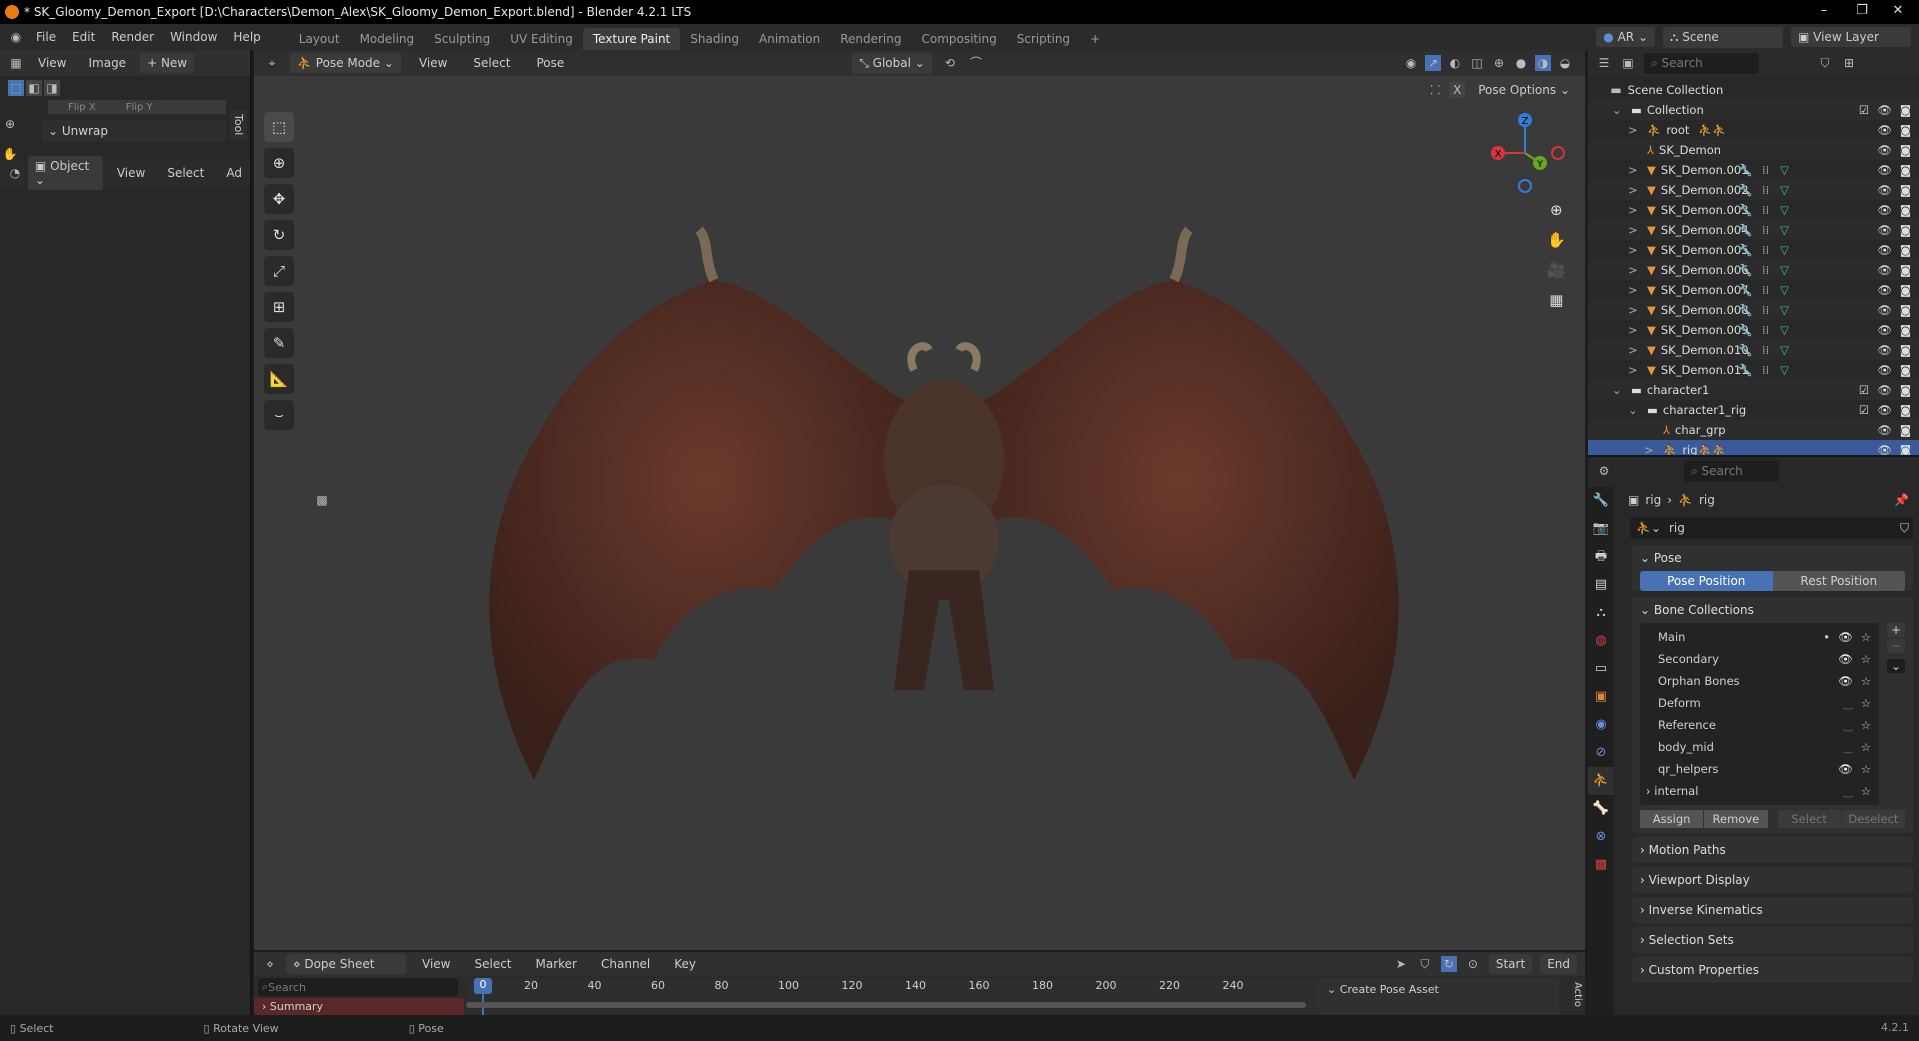  What do you see at coordinates (1425, 964) in the screenshot?
I see `filter-icon: ⛉` at bounding box center [1425, 964].